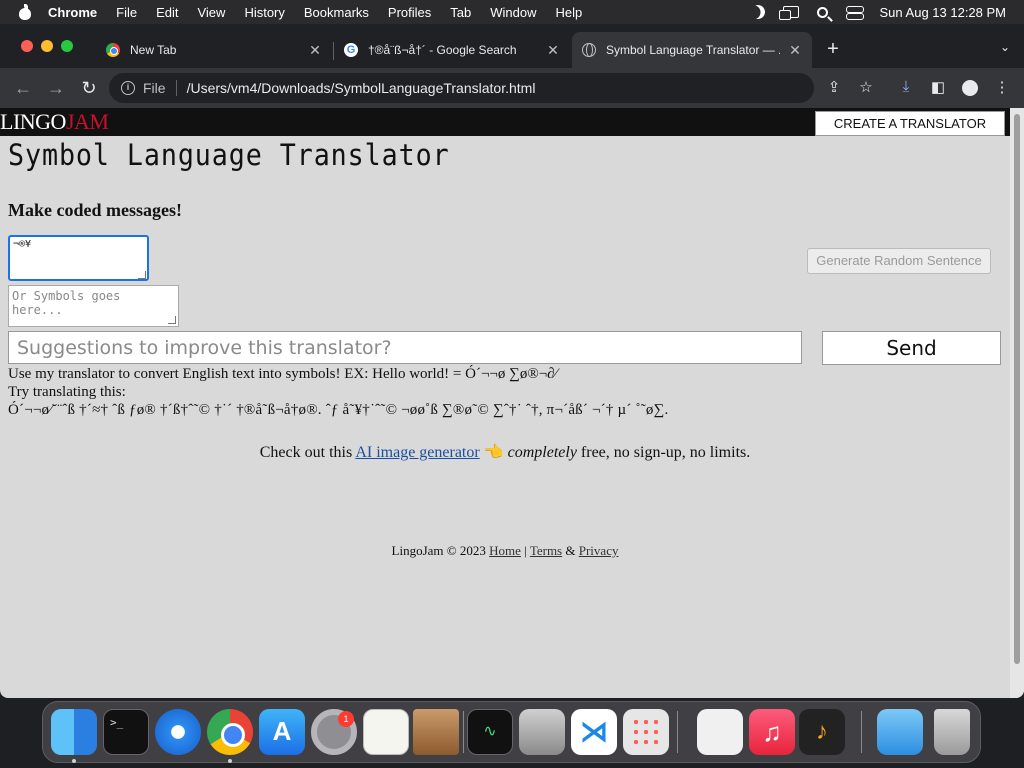 The width and height of the screenshot is (1024, 768). What do you see at coordinates (78, 258) in the screenshot?
I see `english-text-input` at bounding box center [78, 258].